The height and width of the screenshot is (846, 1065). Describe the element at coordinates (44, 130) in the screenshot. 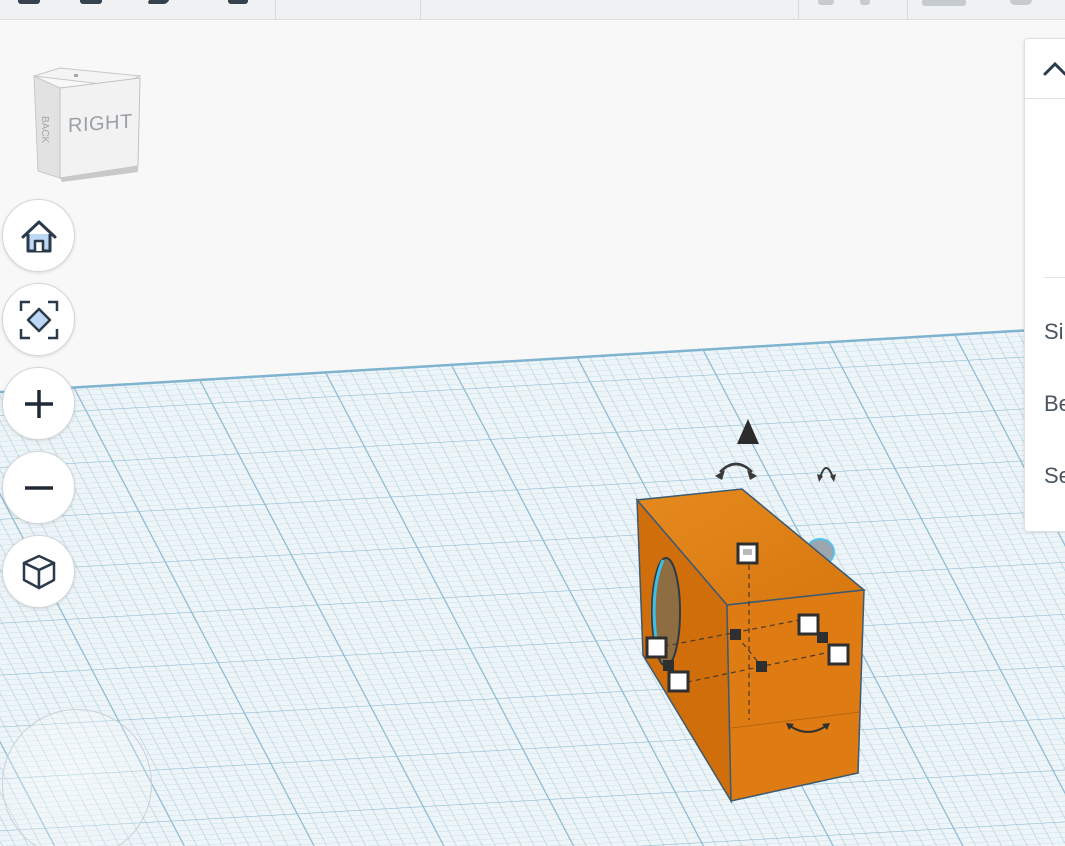

I see `cube-side-label: BACK` at that location.